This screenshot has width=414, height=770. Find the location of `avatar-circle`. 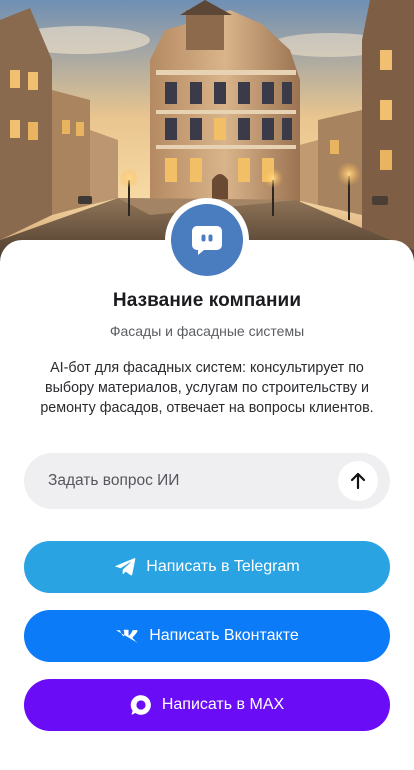

avatar-circle is located at coordinates (207, 240).